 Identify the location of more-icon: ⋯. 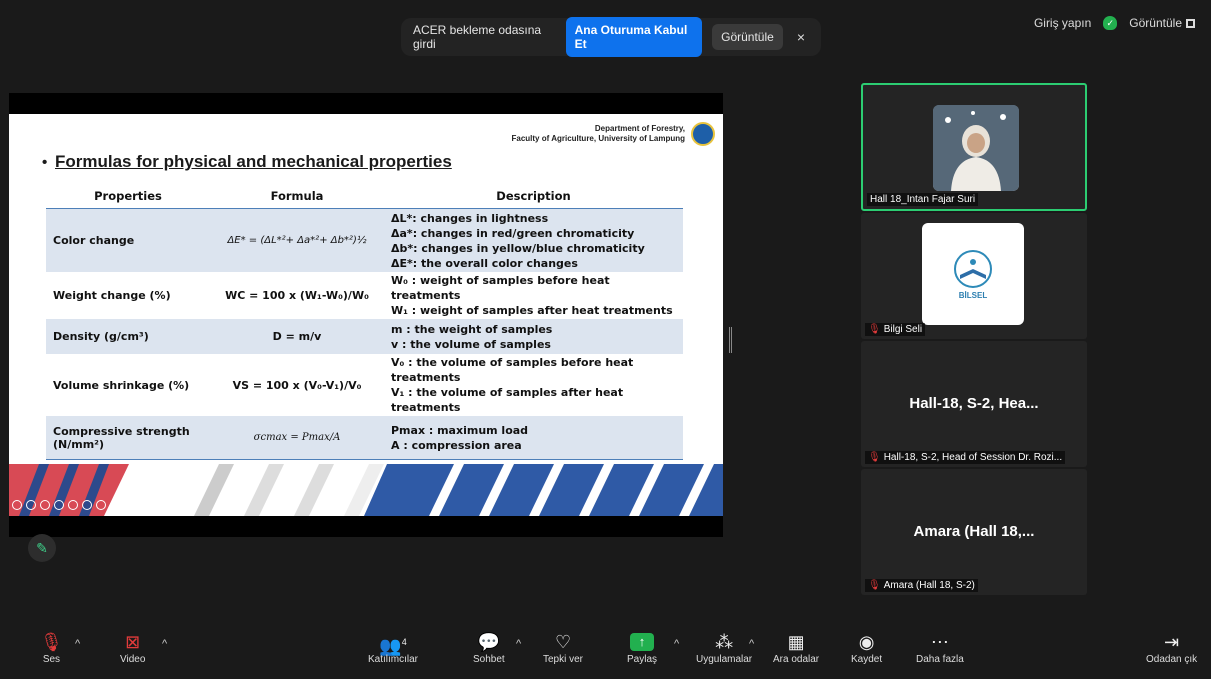
(939, 642).